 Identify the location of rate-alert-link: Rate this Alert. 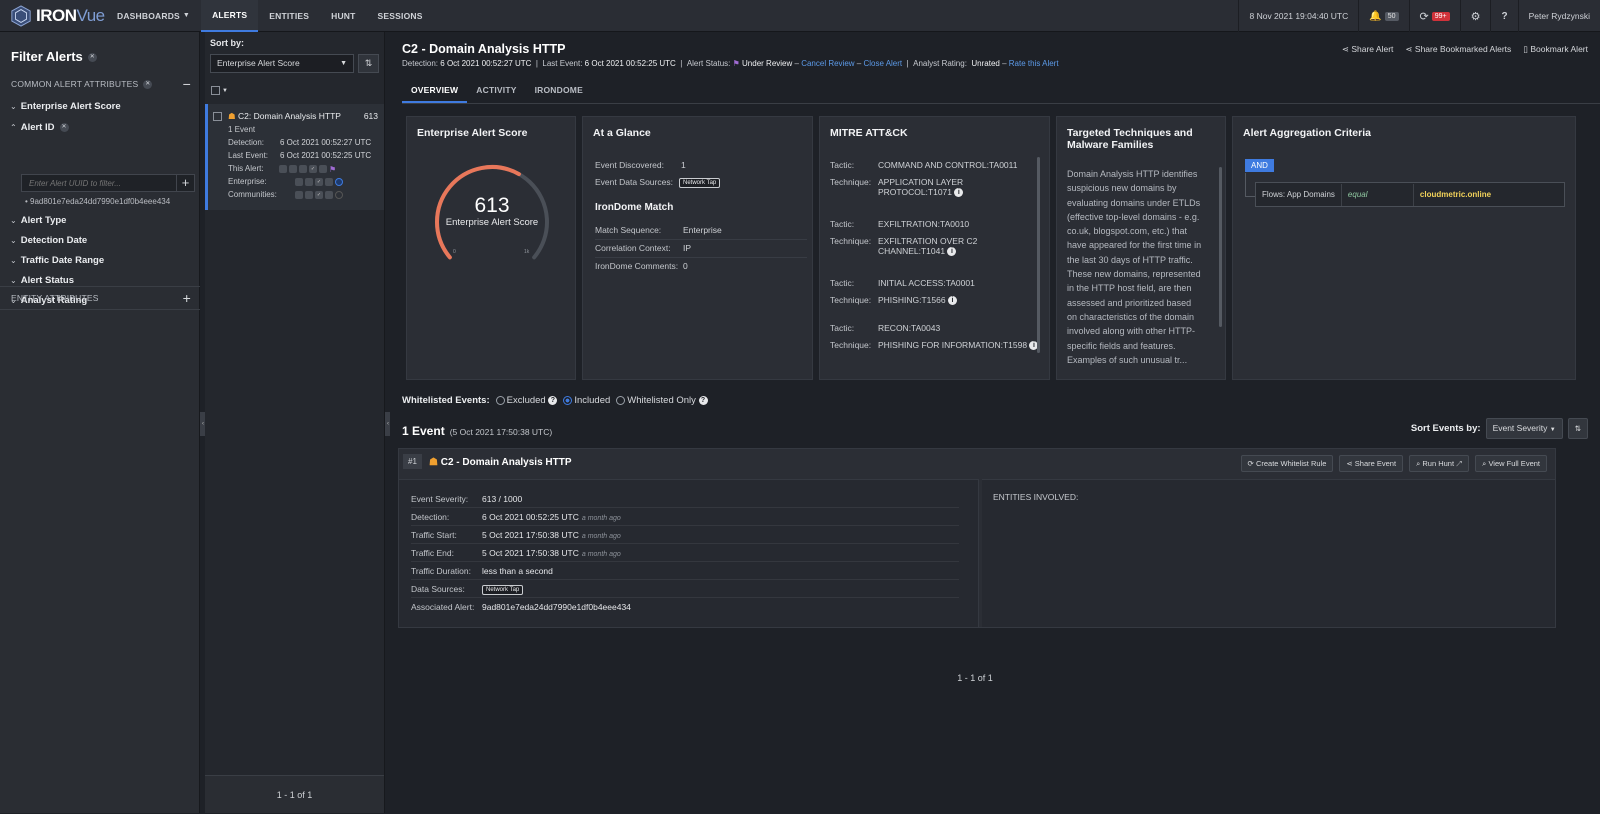
(1034, 63).